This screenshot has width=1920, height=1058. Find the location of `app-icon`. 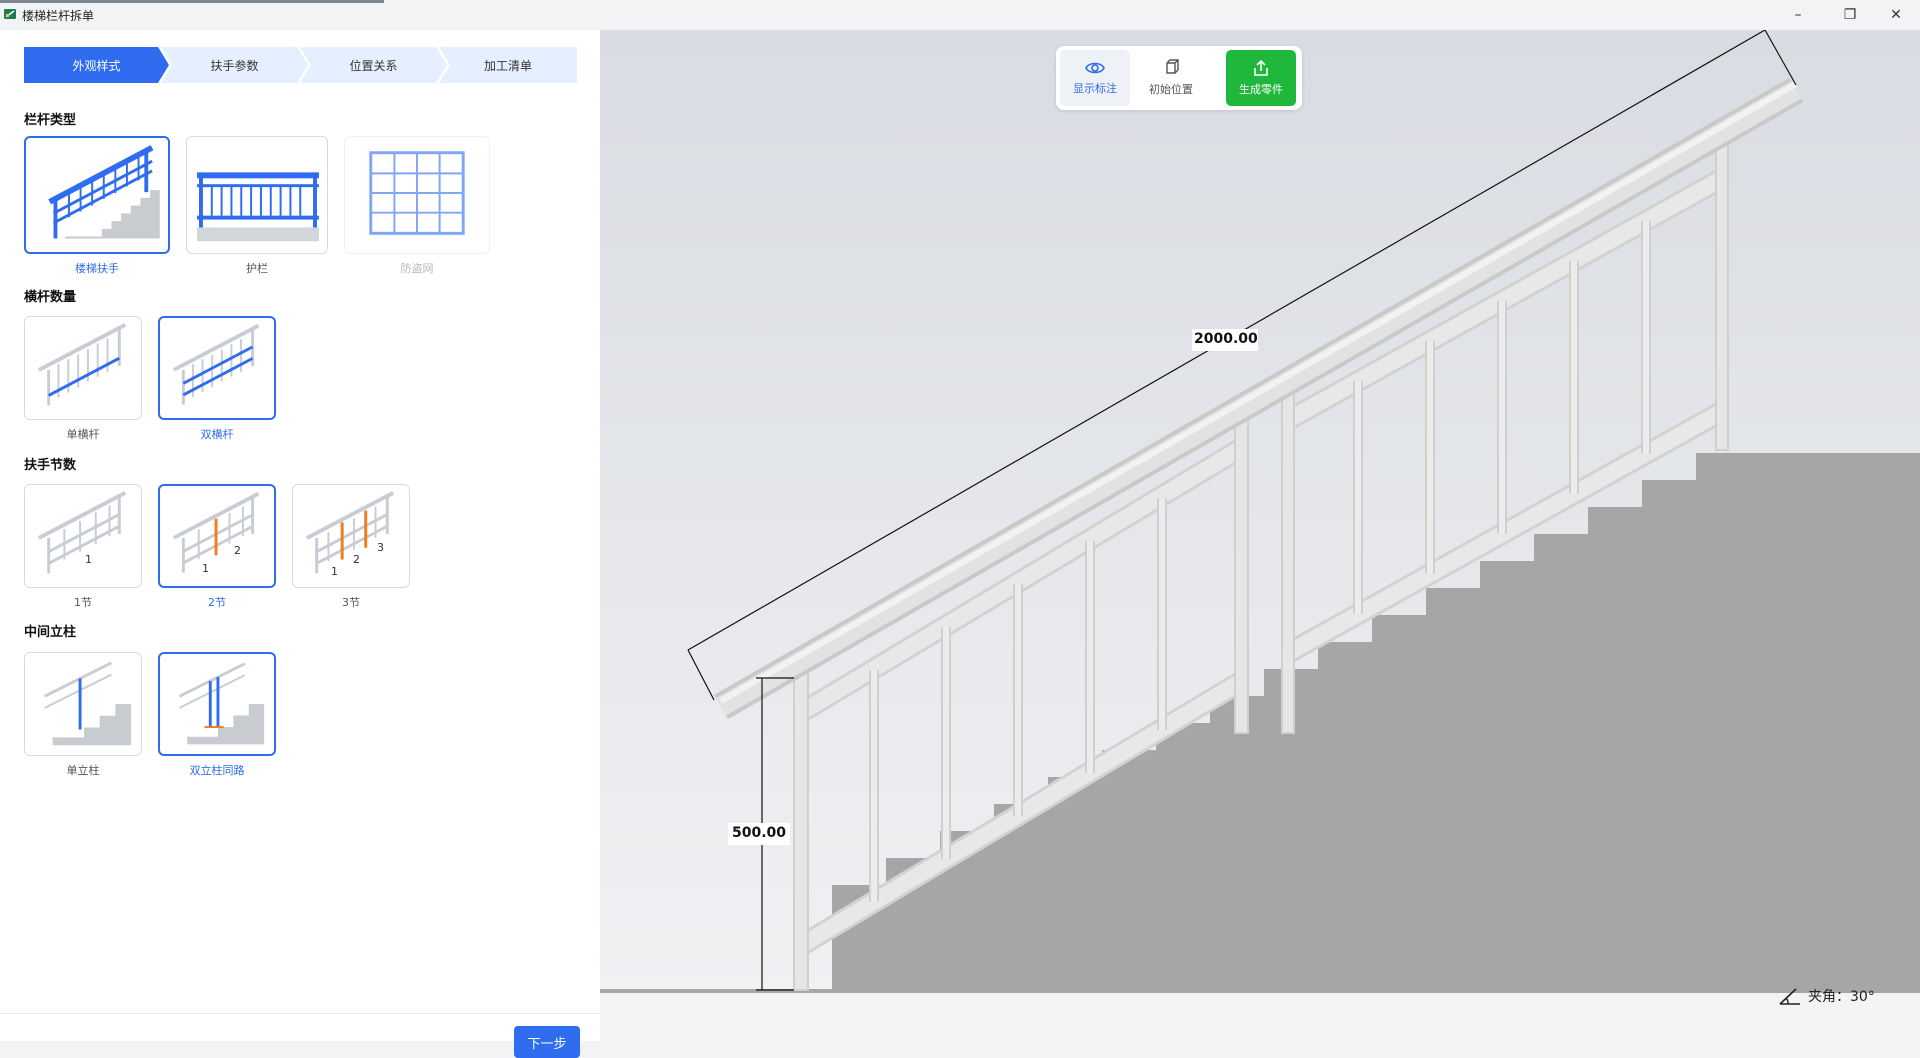

app-icon is located at coordinates (10, 14).